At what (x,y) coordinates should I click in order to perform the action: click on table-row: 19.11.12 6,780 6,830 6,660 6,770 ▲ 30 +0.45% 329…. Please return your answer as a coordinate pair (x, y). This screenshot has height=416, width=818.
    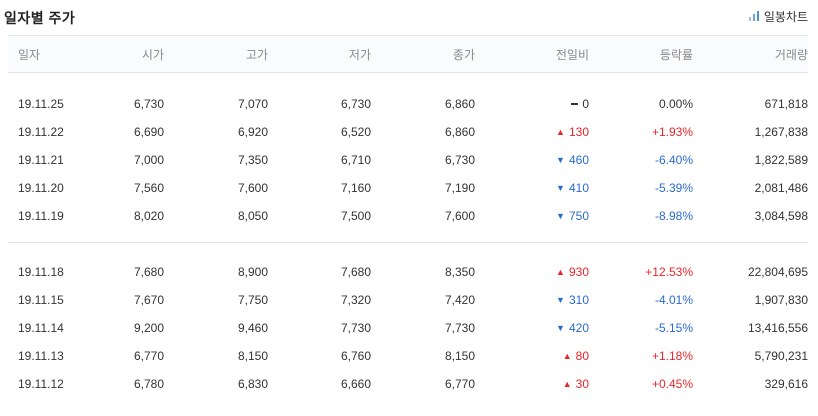
    Looking at the image, I should click on (408, 384).